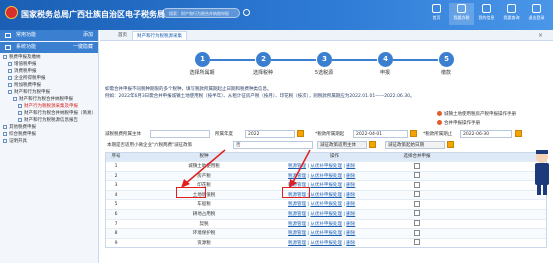  I want to click on merge-manual-button: 合并申报操作手册, so click(492, 122).